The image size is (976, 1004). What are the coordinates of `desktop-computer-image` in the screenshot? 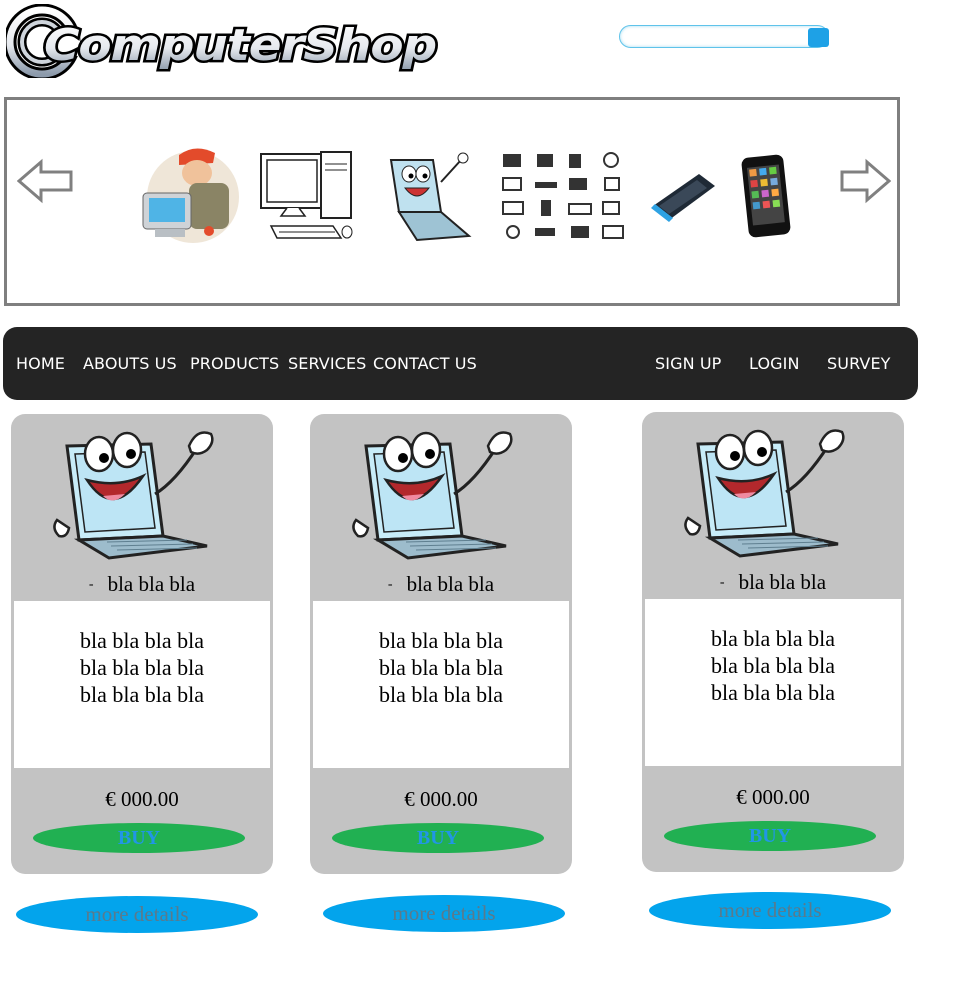 It's located at (307, 199).